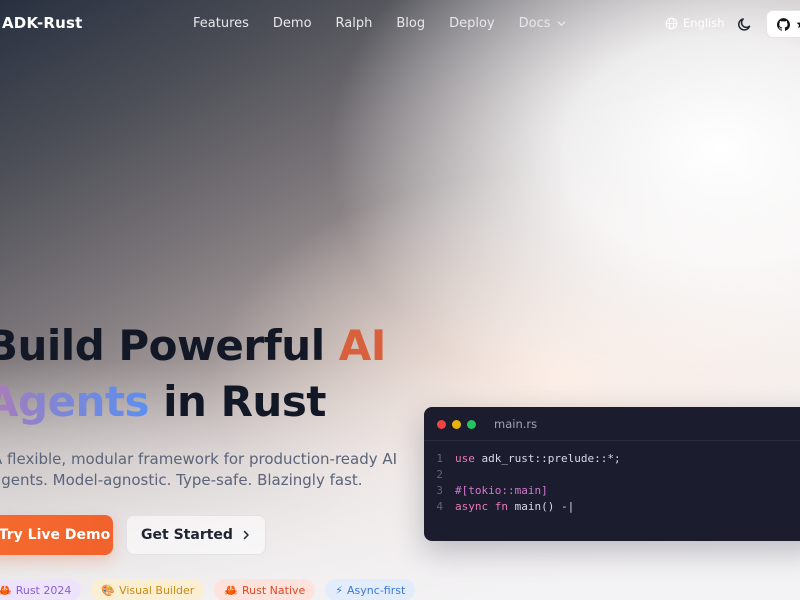  I want to click on language-selector: English, so click(695, 23).